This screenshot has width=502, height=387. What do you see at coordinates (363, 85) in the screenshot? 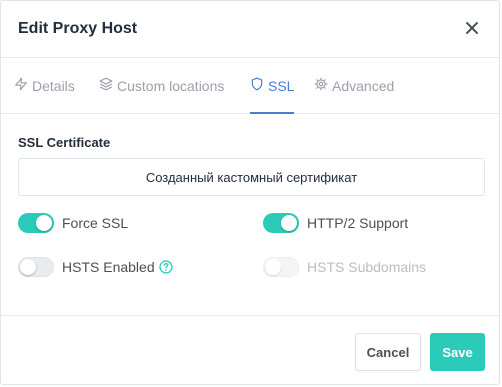
I see `tab-label: Advanced` at bounding box center [363, 85].